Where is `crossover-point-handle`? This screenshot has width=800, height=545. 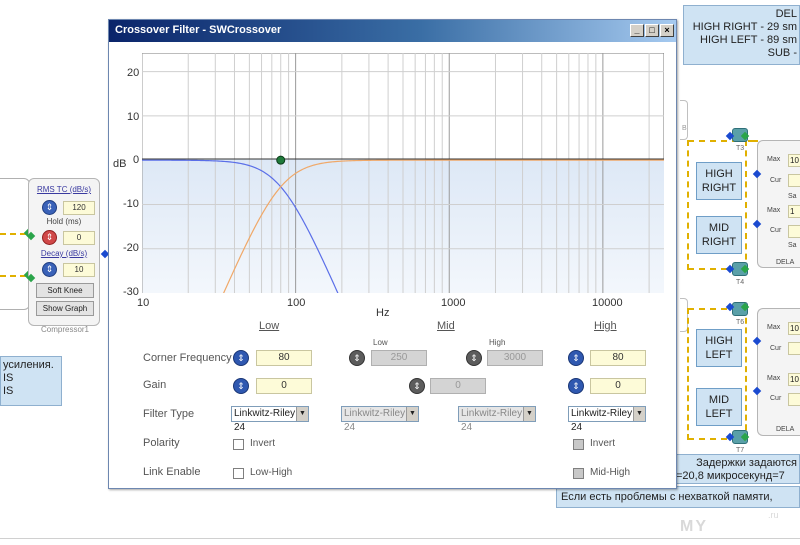
crossover-point-handle is located at coordinates (281, 160).